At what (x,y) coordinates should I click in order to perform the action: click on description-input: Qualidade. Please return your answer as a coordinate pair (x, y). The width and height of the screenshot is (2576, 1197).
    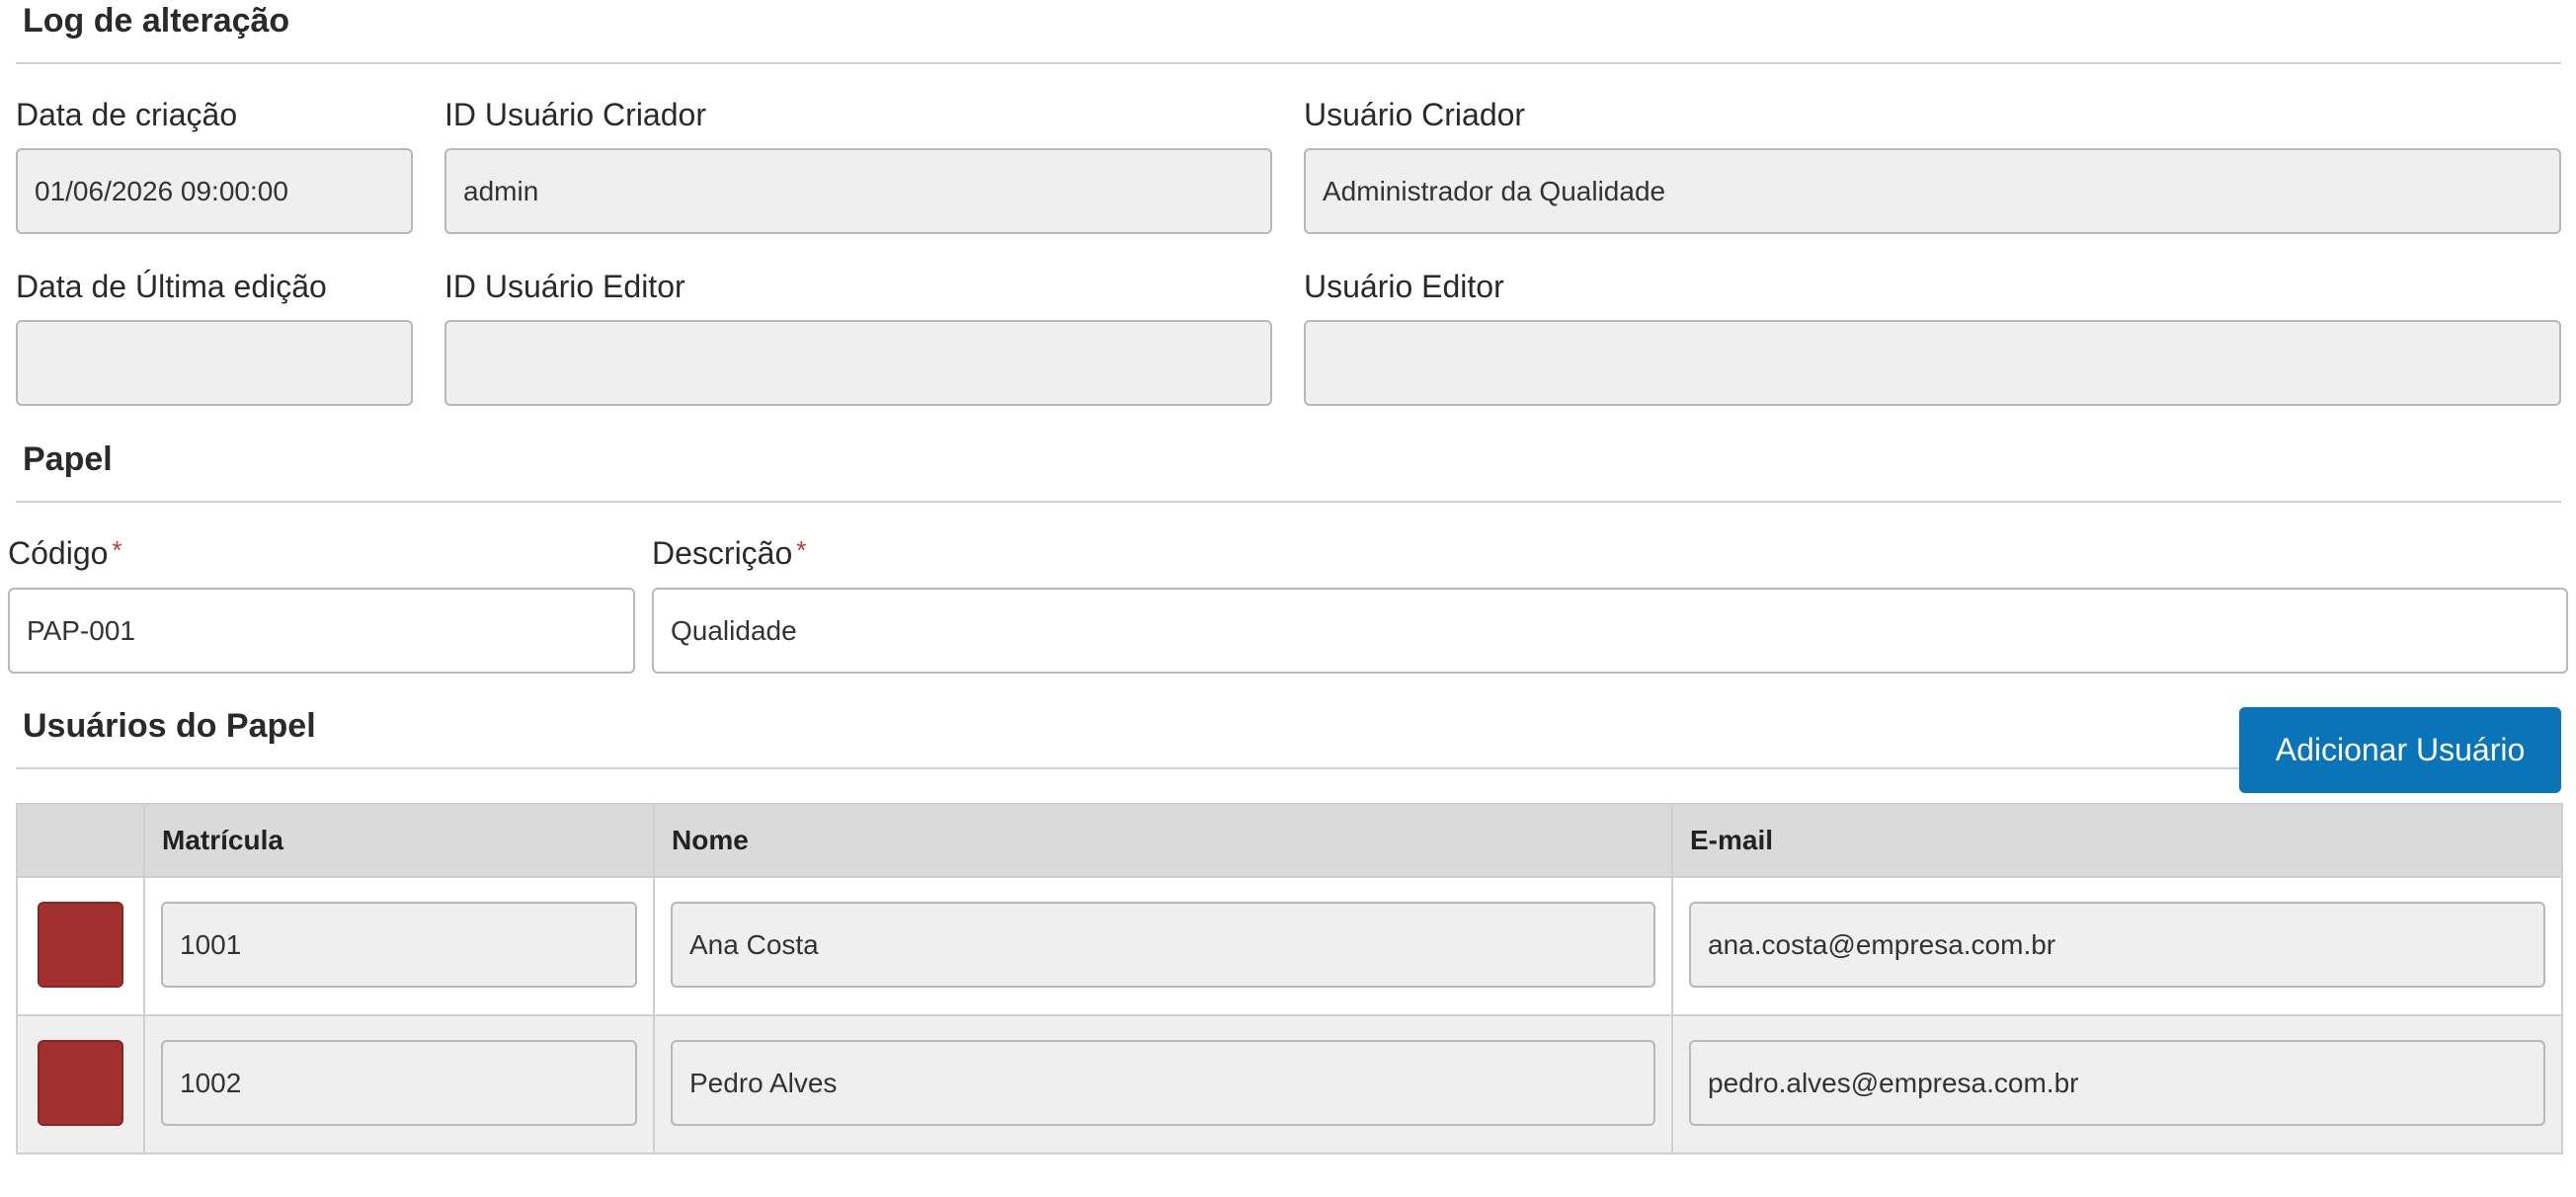
    Looking at the image, I should click on (1610, 631).